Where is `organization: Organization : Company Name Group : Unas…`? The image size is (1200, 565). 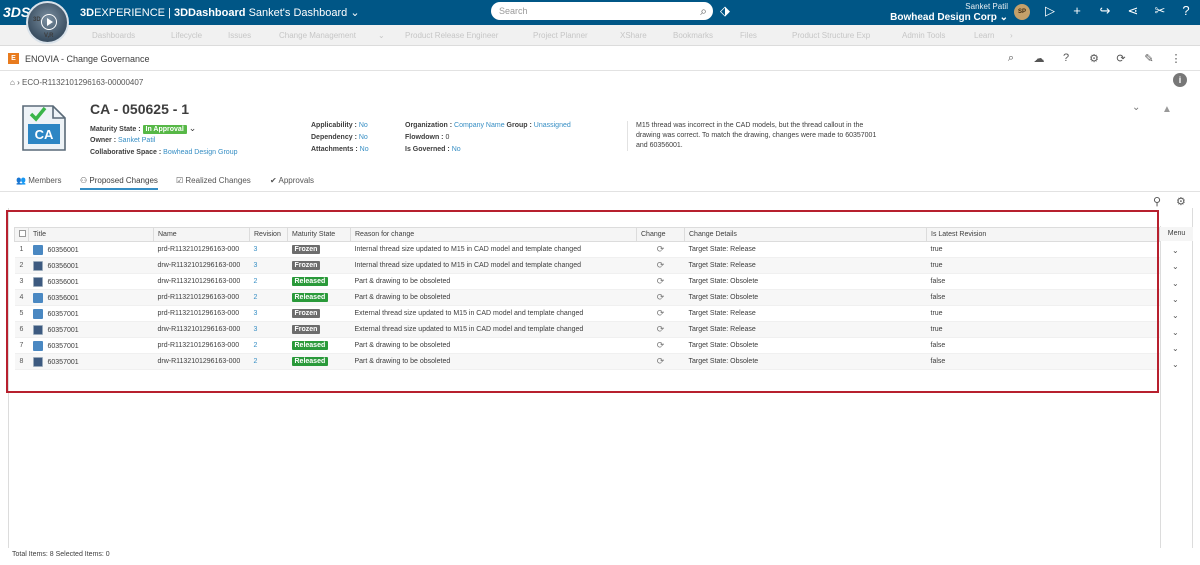
organization: Organization : Company Name Group : Unas… is located at coordinates (488, 125).